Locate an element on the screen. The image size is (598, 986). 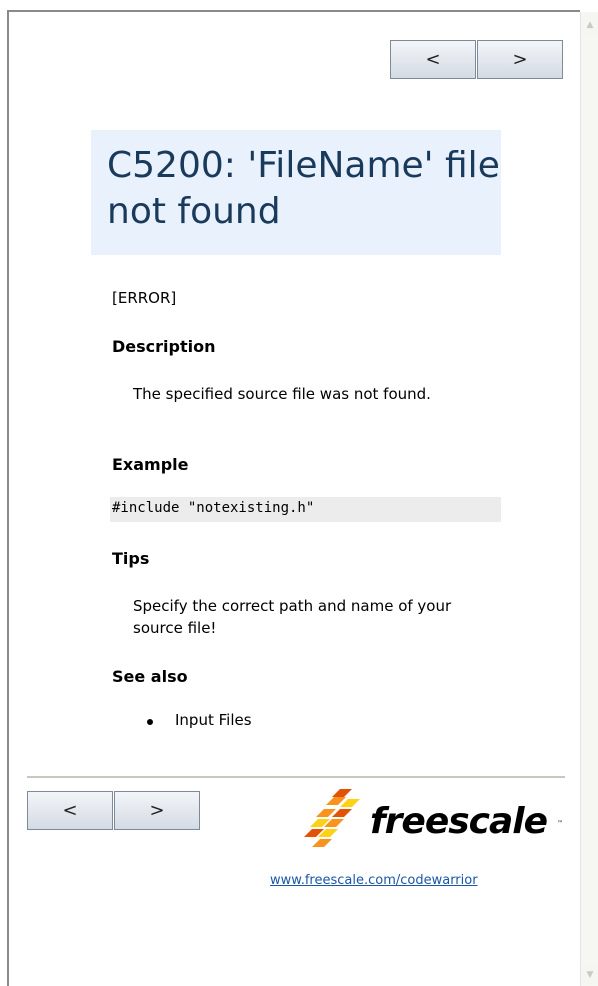
tips-heading: Tips is located at coordinates (131, 558).